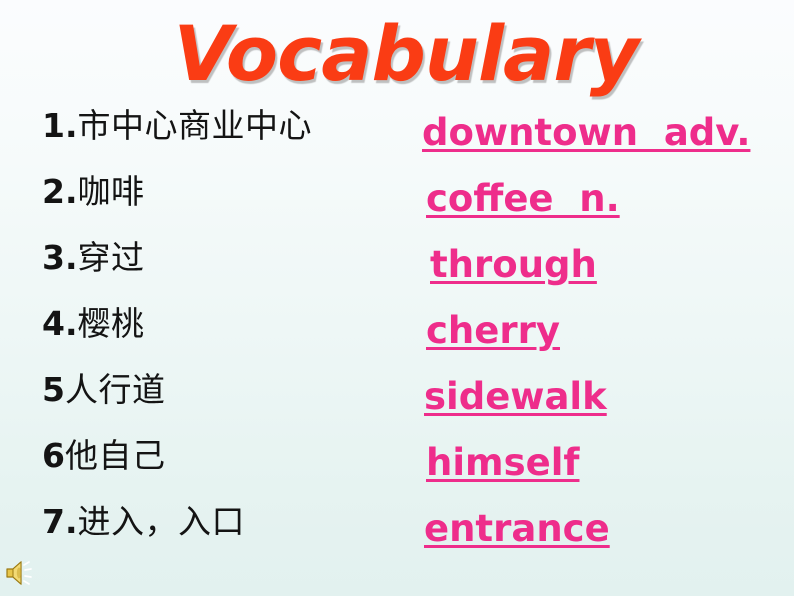  What do you see at coordinates (60, 257) in the screenshot?
I see `item-number: 3.` at bounding box center [60, 257].